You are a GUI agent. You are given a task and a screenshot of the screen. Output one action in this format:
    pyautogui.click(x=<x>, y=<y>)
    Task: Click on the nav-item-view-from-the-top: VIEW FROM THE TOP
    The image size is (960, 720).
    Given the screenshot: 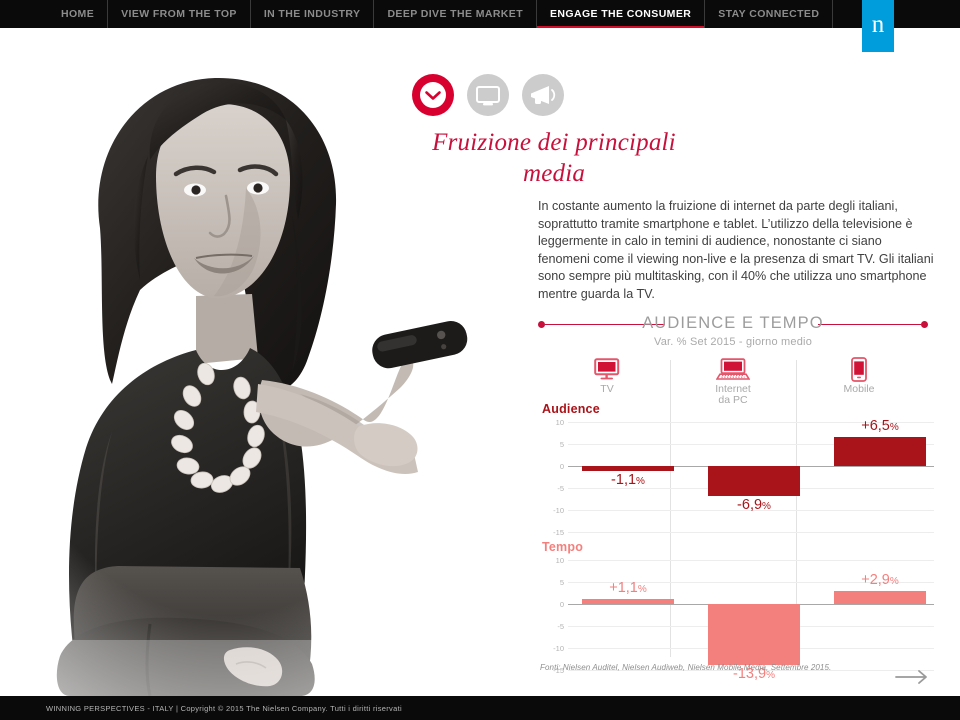 What is the action you would take?
    pyautogui.click(x=179, y=14)
    